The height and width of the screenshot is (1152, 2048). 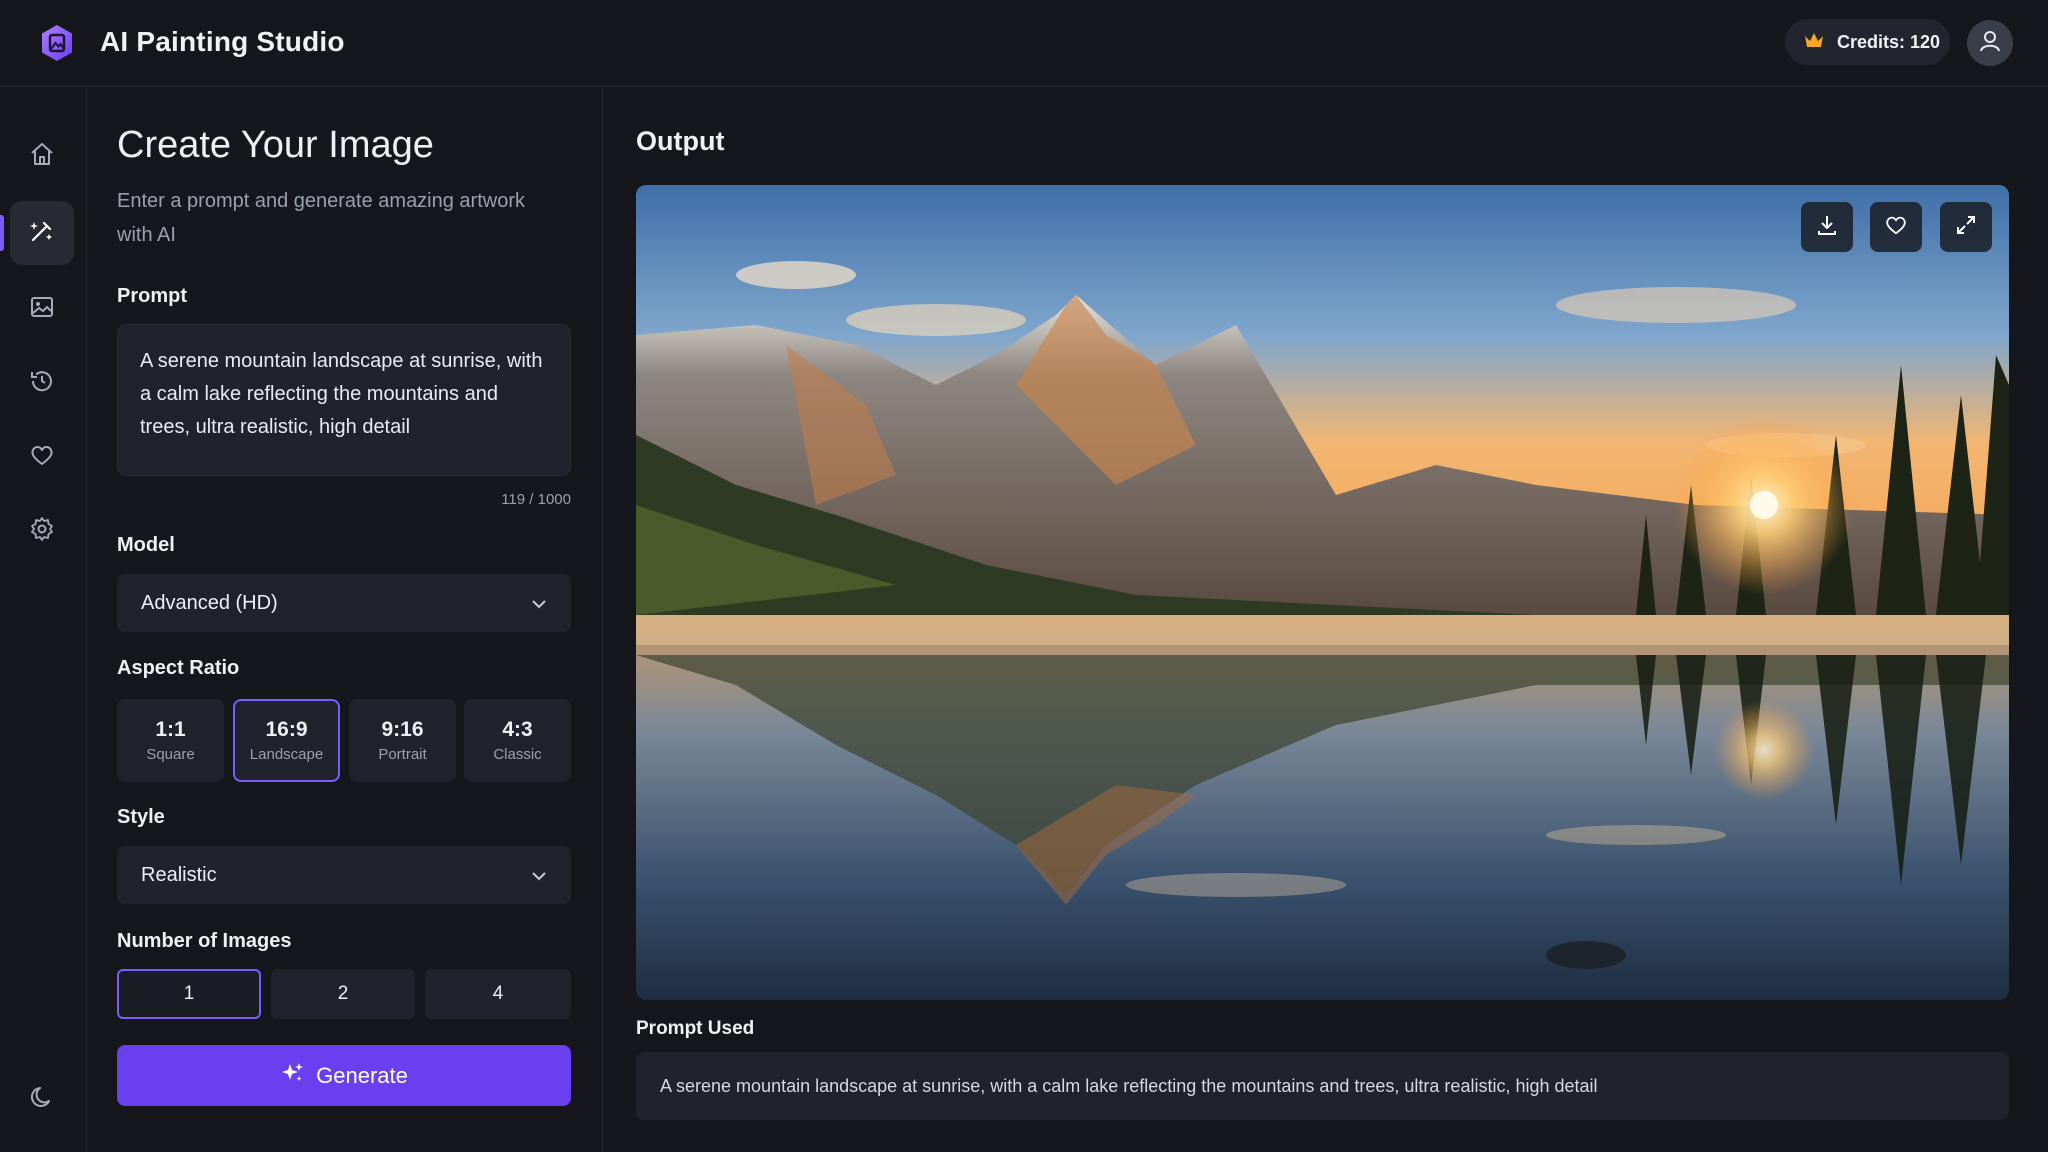 What do you see at coordinates (1889, 41) in the screenshot?
I see `credits-label: Credits: 120` at bounding box center [1889, 41].